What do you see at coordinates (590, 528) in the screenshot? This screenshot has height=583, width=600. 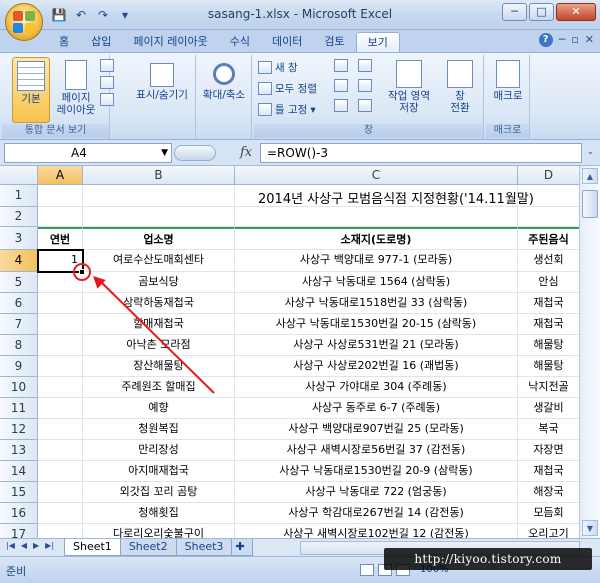 I see `scroll-down-icon: ▼` at bounding box center [590, 528].